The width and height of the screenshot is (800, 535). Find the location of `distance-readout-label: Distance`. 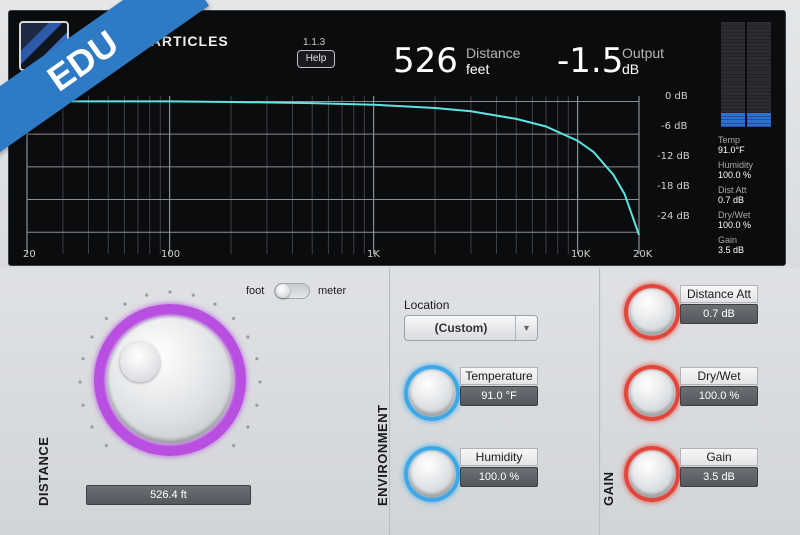

distance-readout-label: Distance is located at coordinates (493, 53).